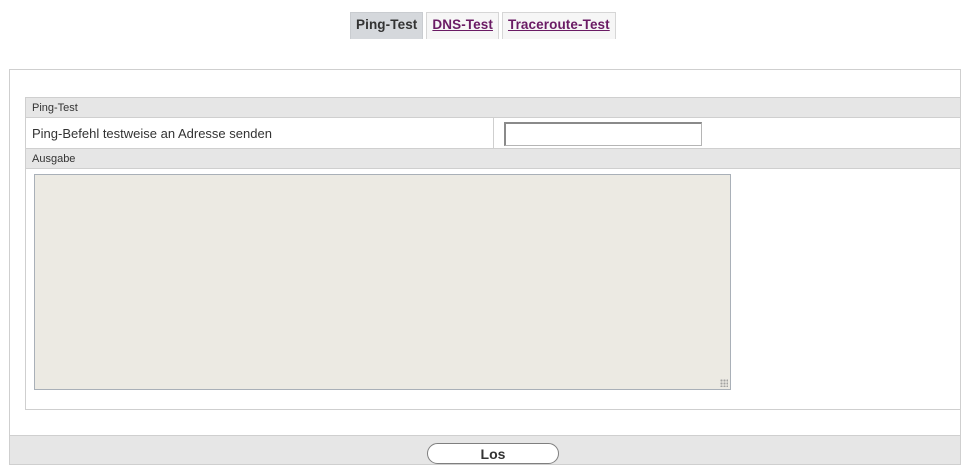 Image resolution: width=970 pixels, height=465 pixels. Describe the element at coordinates (726, 133) in the screenshot. I see `address-field-cell` at that location.